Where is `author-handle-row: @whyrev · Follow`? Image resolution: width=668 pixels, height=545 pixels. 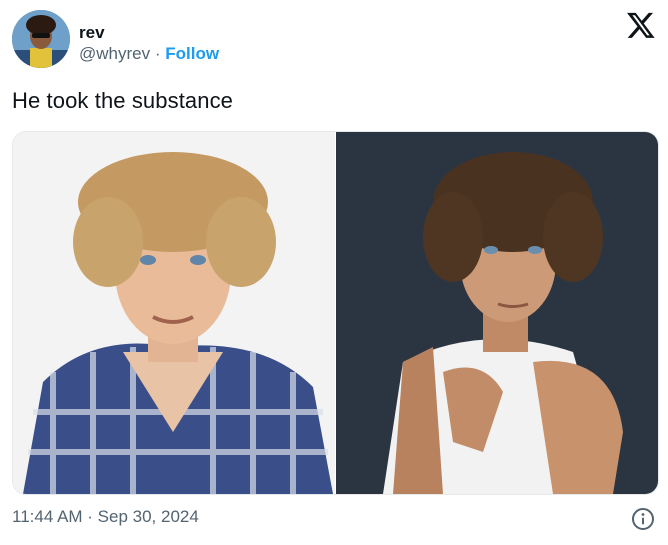 author-handle-row: @whyrev · Follow is located at coordinates (149, 54).